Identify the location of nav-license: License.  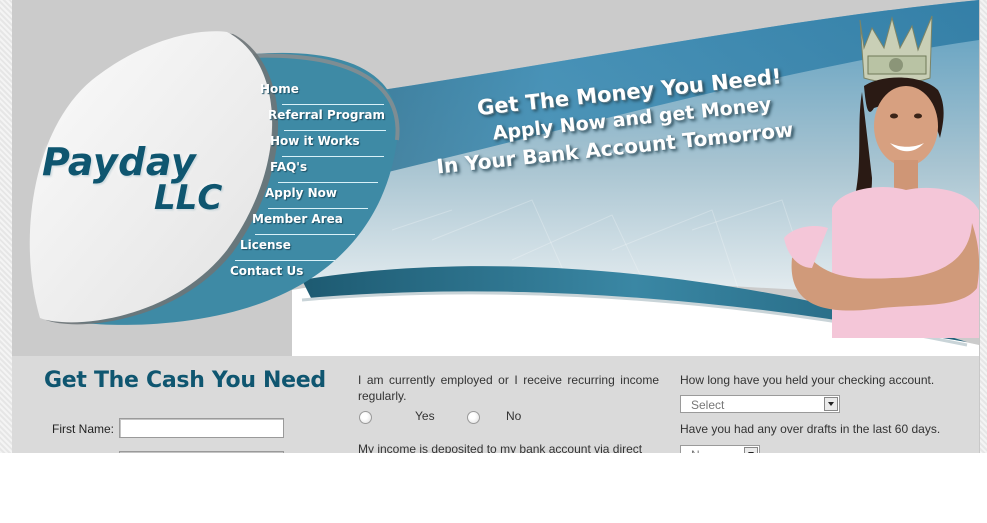
(265, 245).